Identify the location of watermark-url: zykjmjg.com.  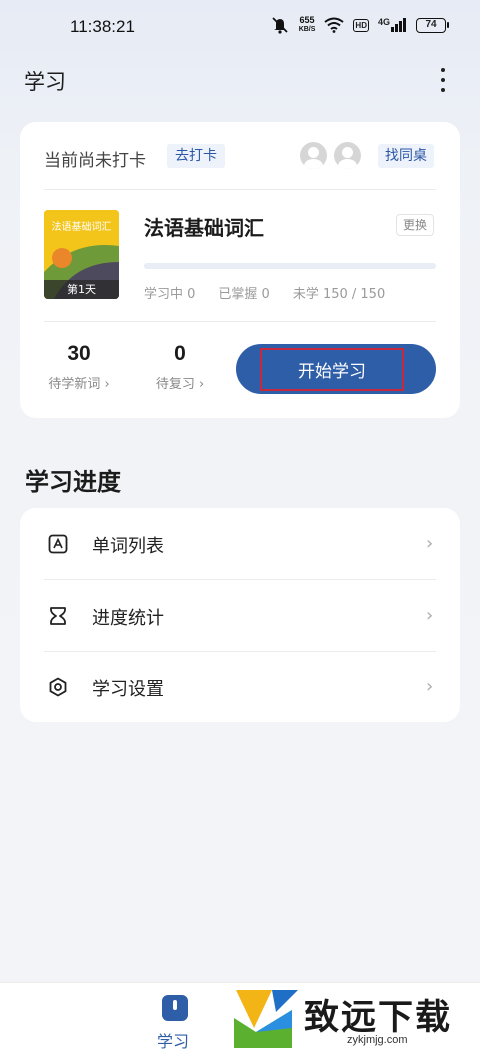
(377, 1040).